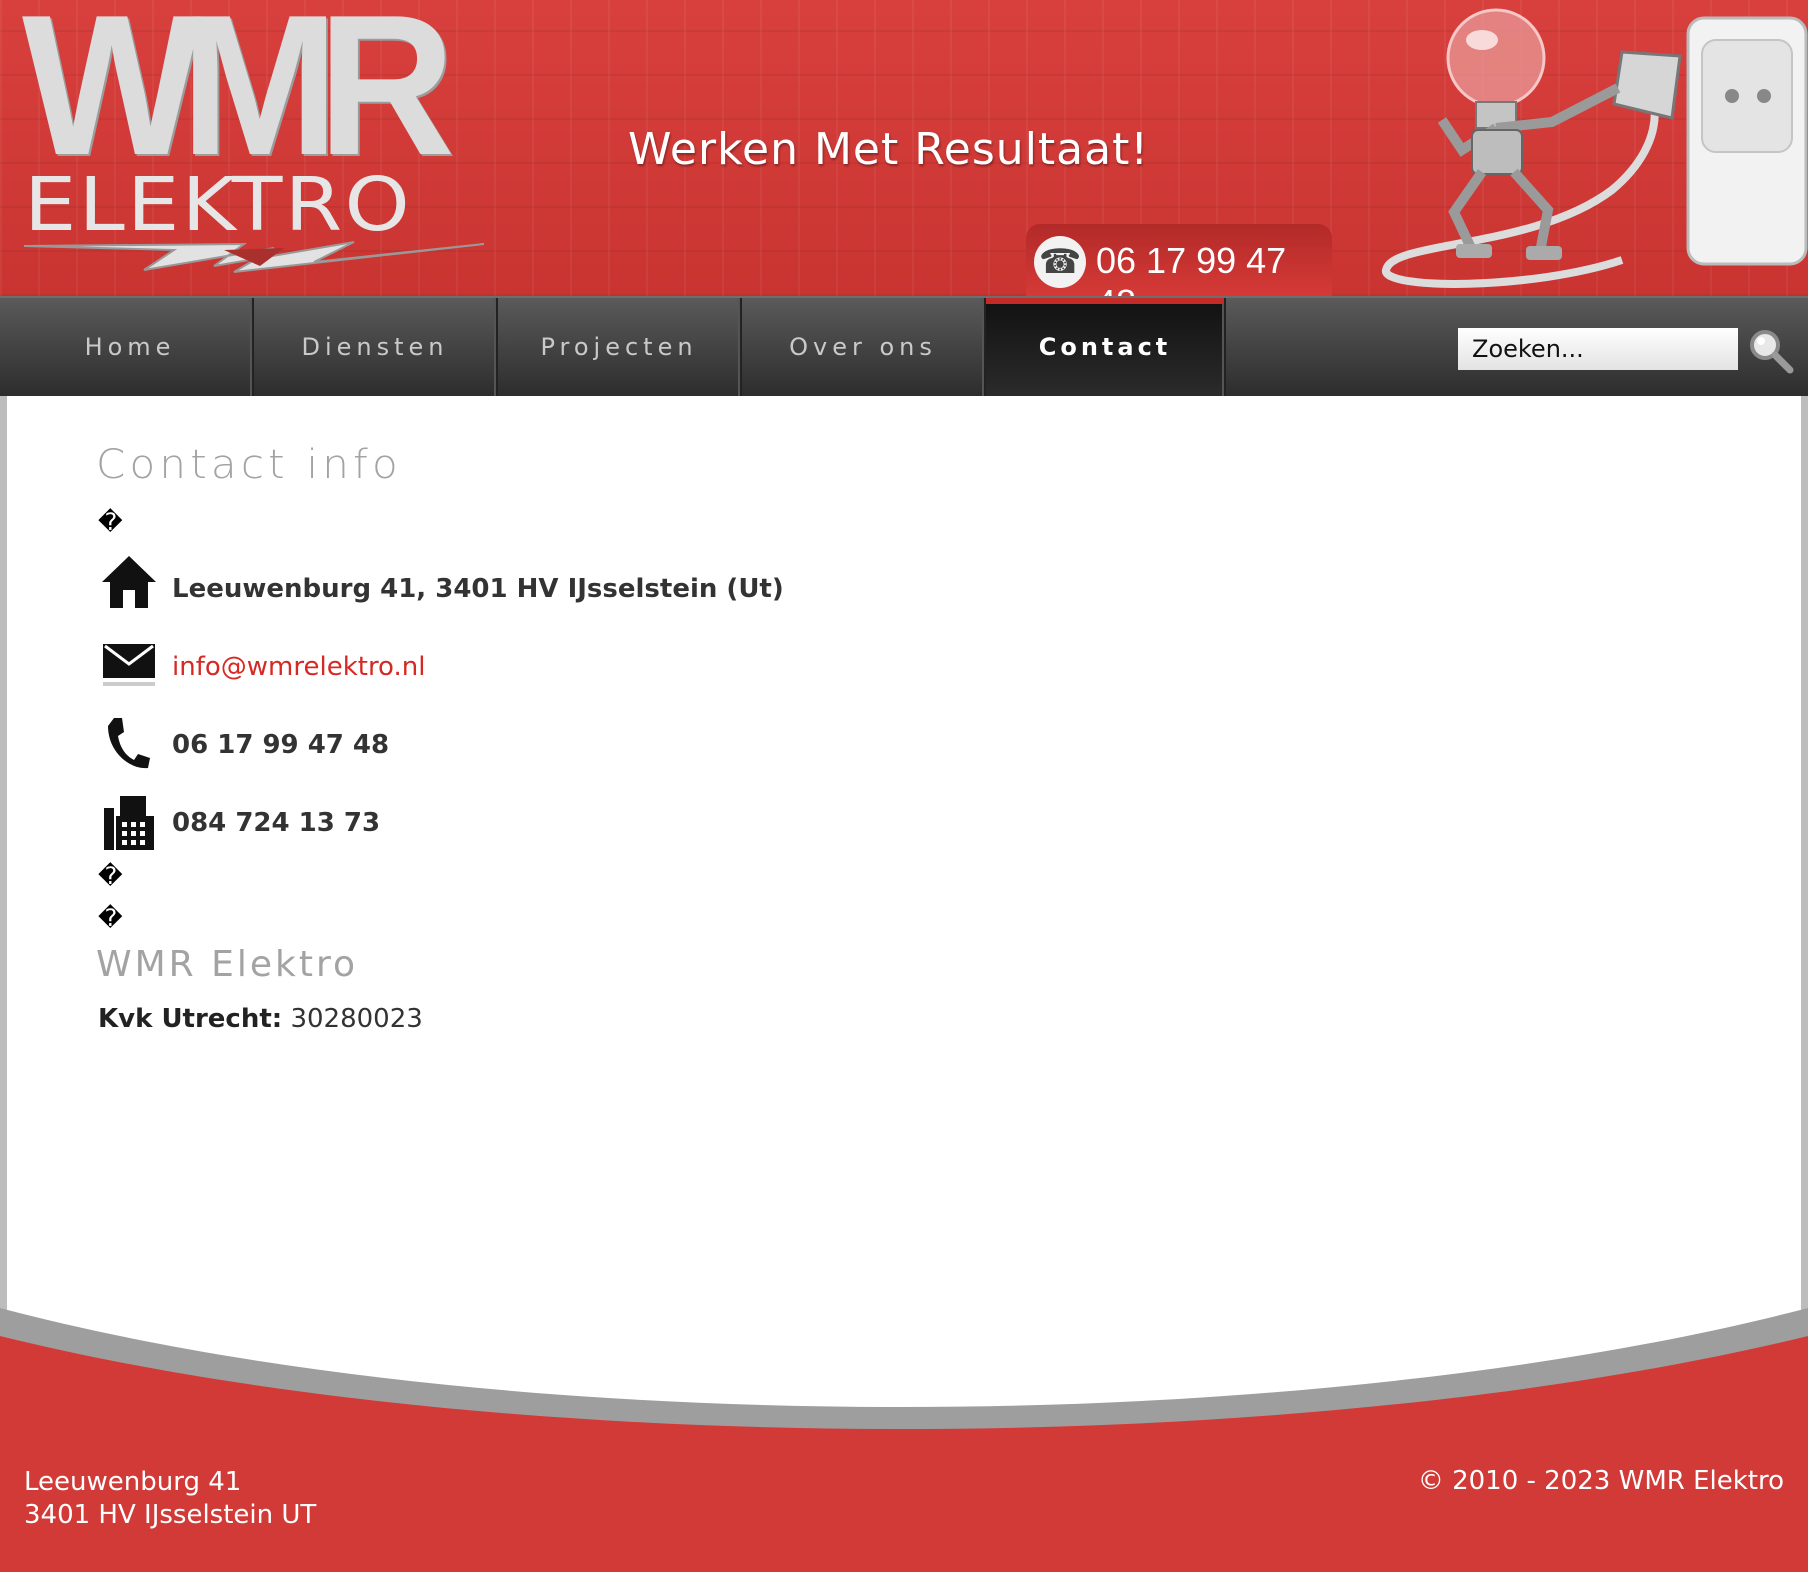  Describe the element at coordinates (298, 667) in the screenshot. I see `email-link: info@wmrelektro.nl` at that location.